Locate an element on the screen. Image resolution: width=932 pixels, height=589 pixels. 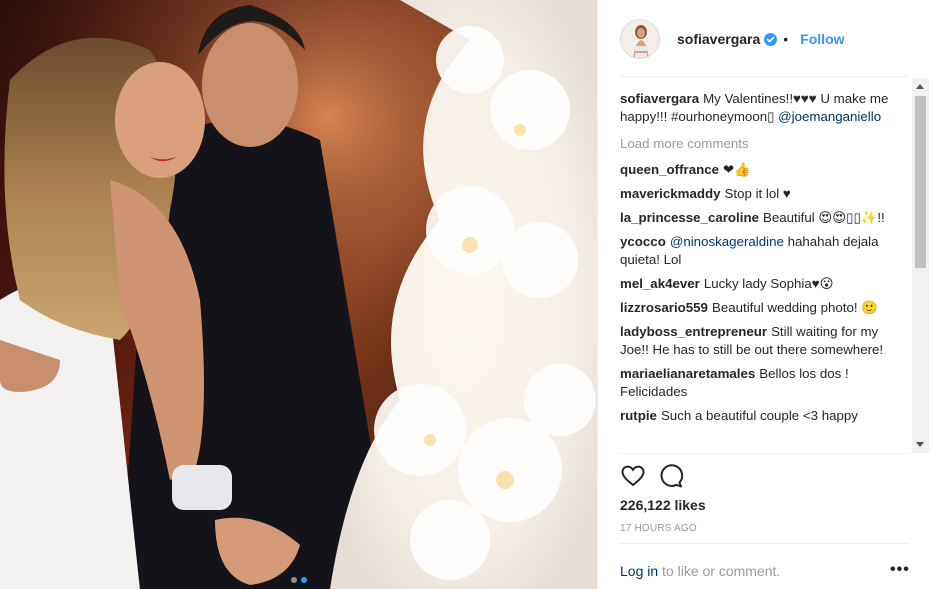
comment-text: Beautiful wedding photo! 🙂 is located at coordinates (794, 307).